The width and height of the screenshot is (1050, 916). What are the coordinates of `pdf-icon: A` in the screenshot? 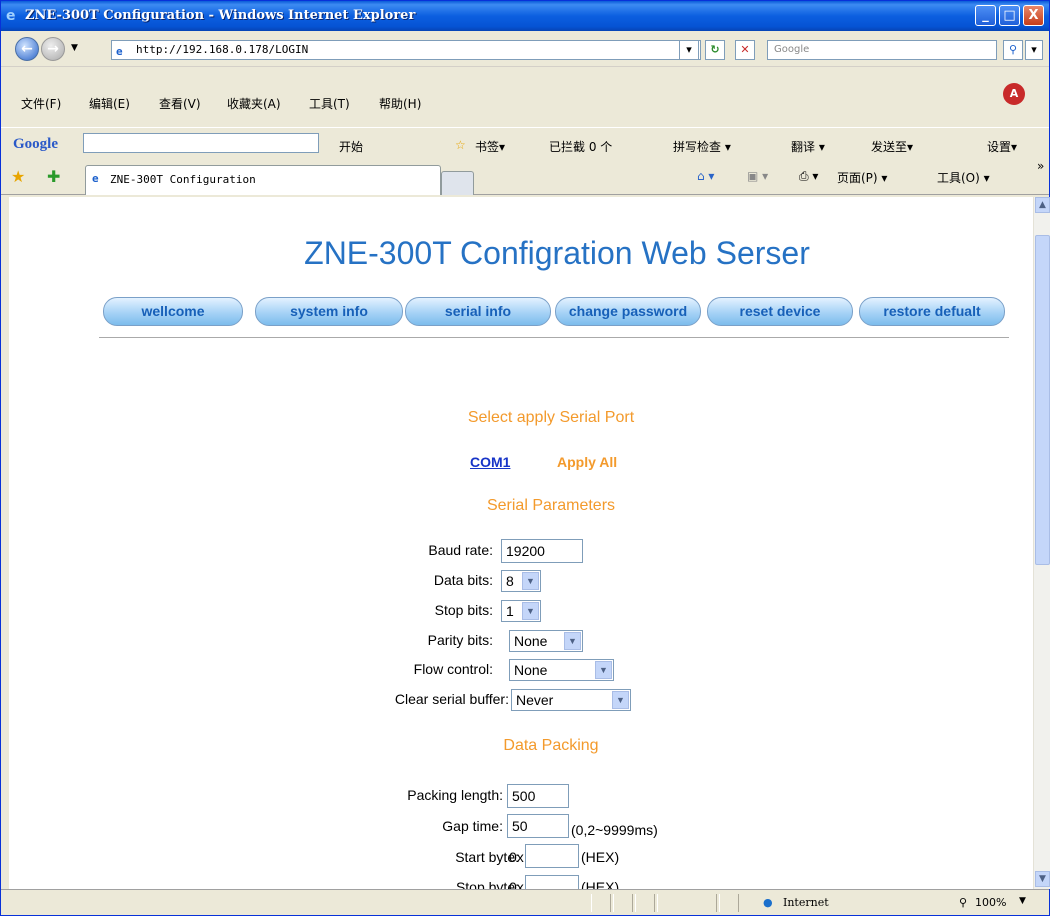 It's located at (1014, 94).